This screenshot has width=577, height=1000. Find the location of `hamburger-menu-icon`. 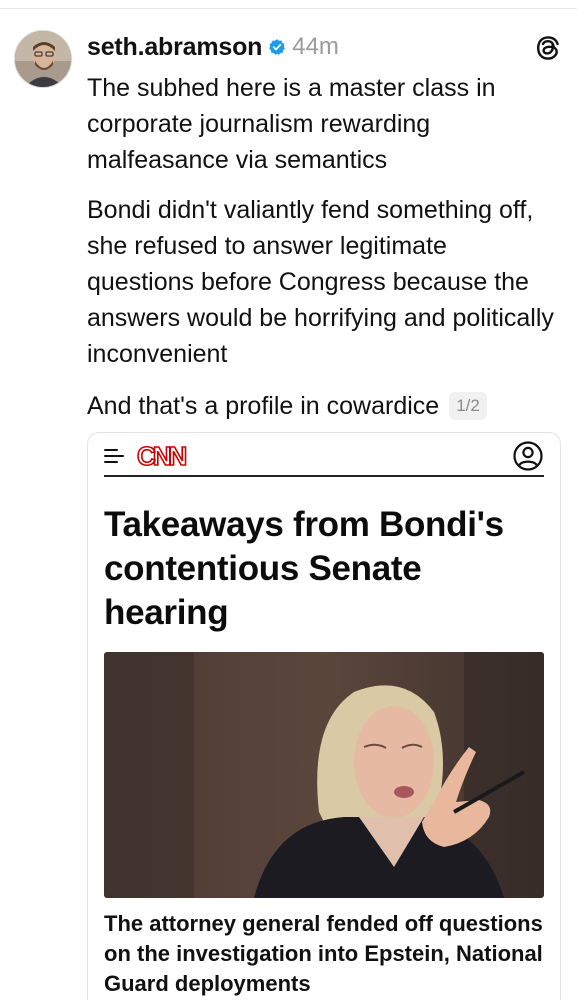

hamburger-menu-icon is located at coordinates (115, 456).